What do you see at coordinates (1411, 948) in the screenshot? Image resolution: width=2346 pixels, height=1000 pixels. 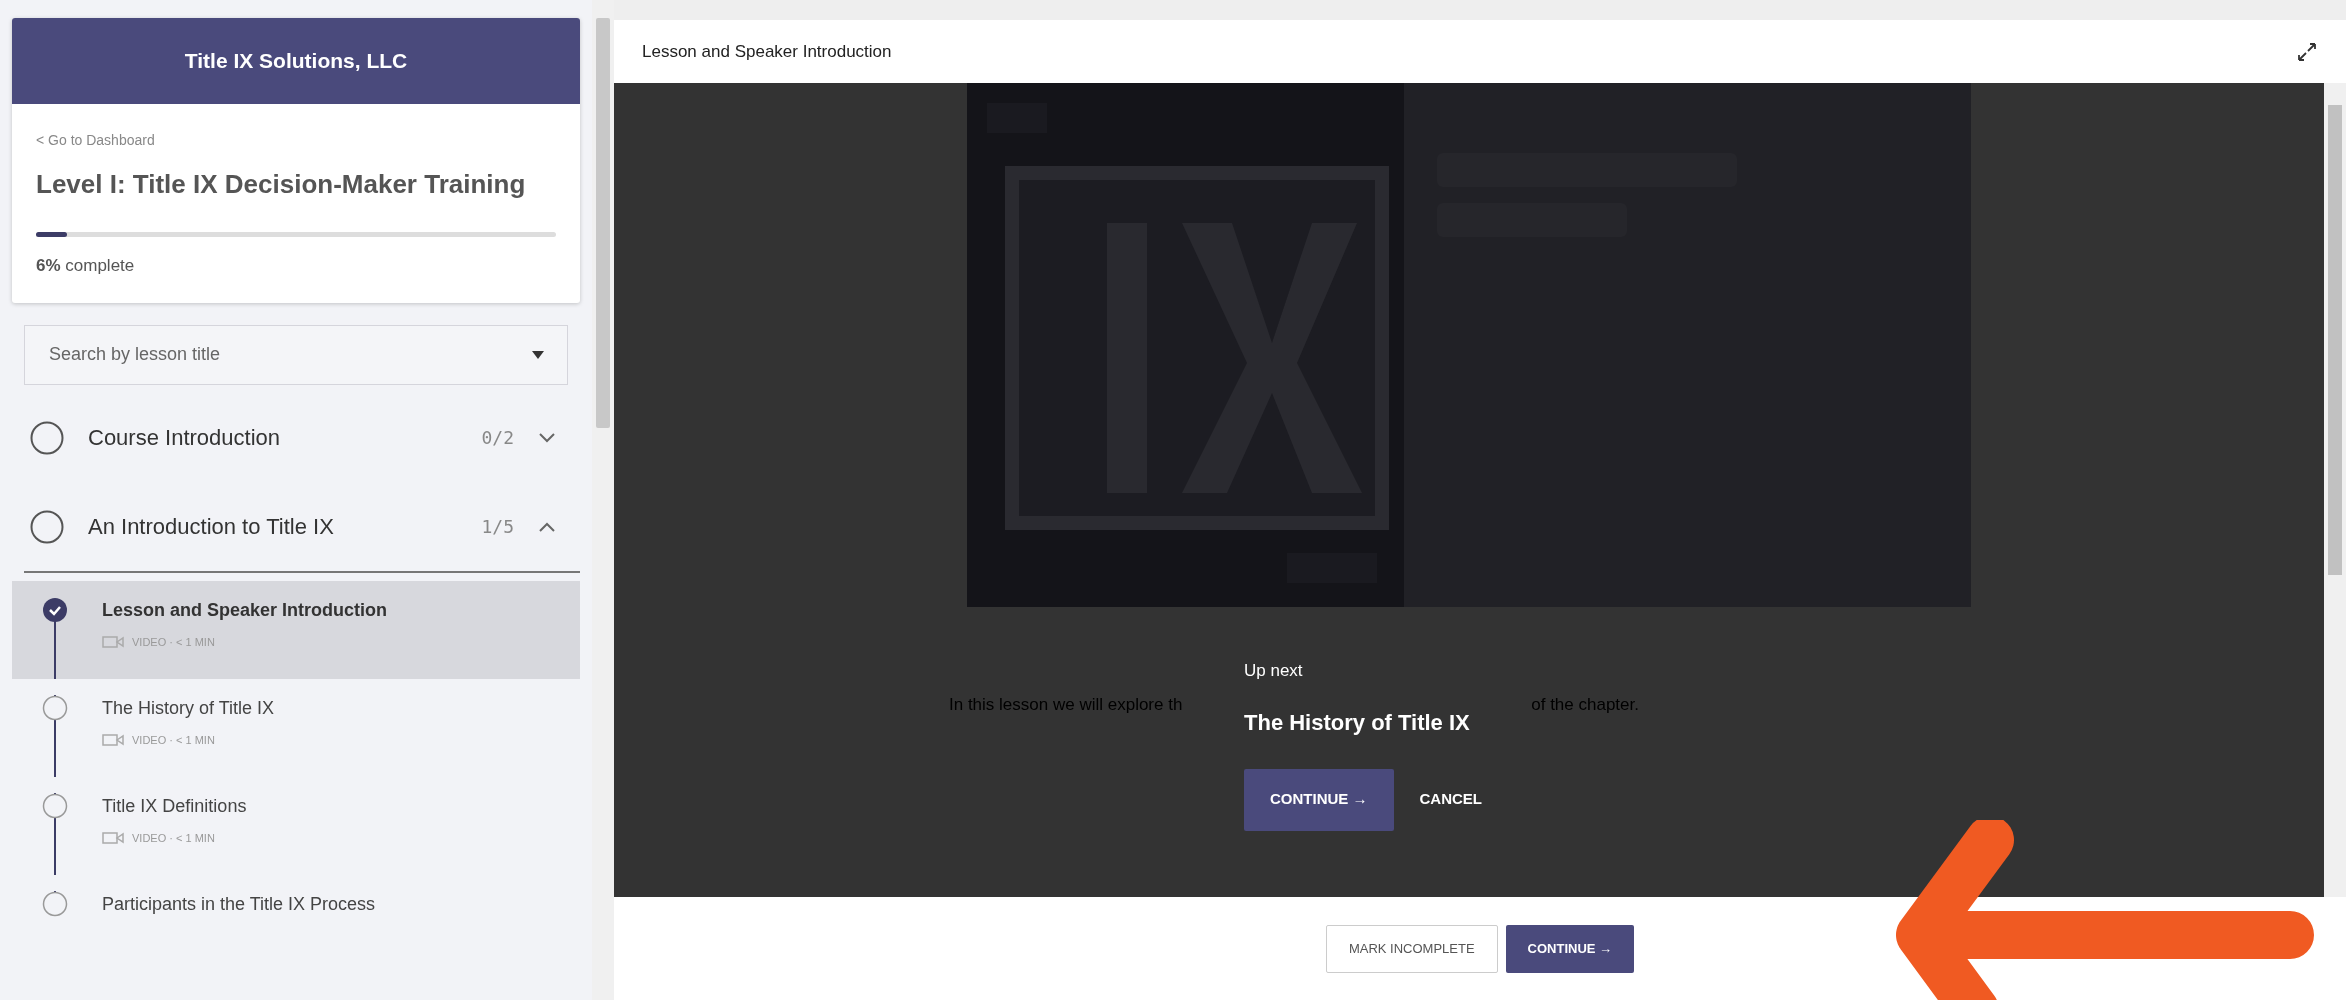 I see `mark-incomplete-button: MARK INCOMPLETE` at bounding box center [1411, 948].